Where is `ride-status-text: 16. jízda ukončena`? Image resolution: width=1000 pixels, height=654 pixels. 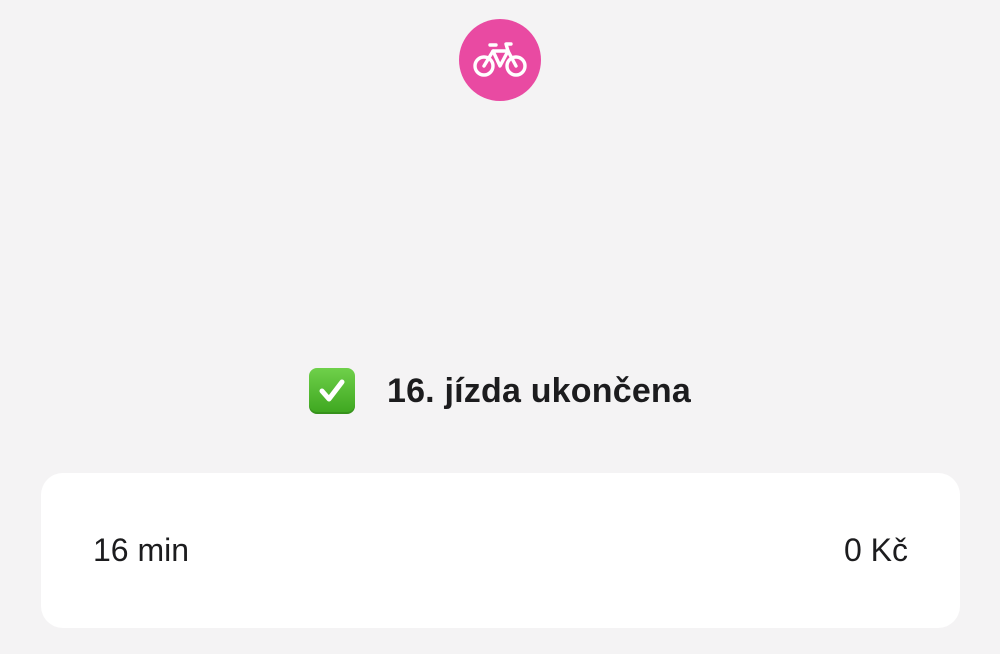 ride-status-text: 16. jízda ukončena is located at coordinates (539, 390).